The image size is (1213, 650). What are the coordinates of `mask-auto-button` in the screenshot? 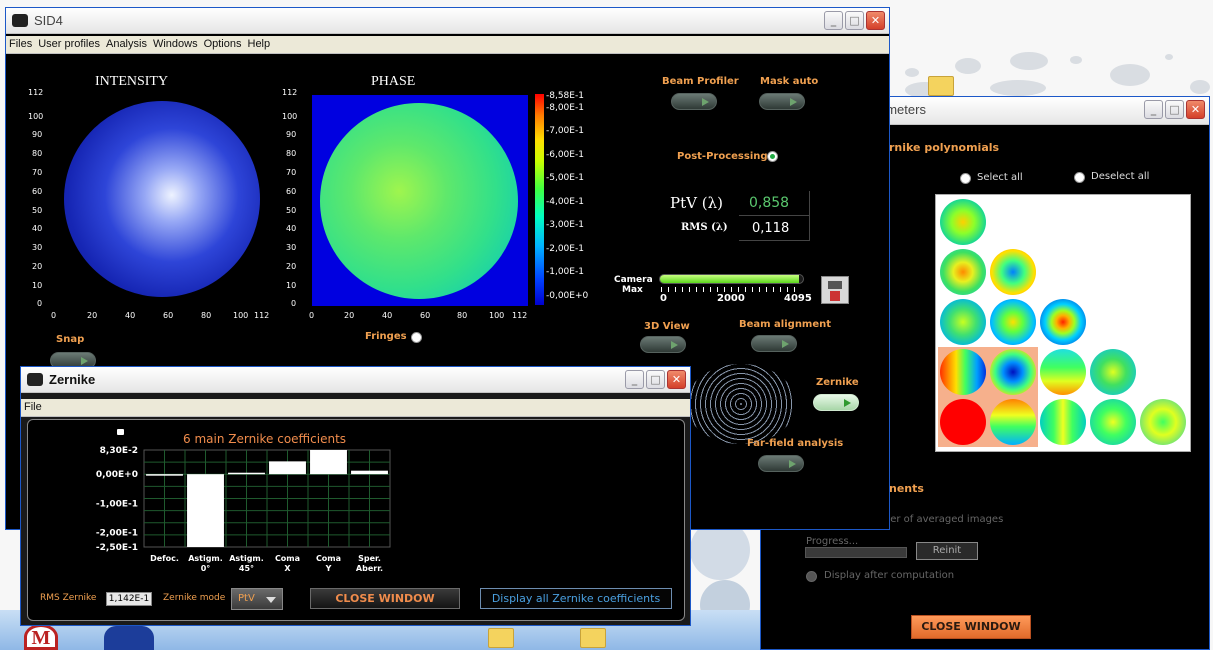 It's located at (782, 101).